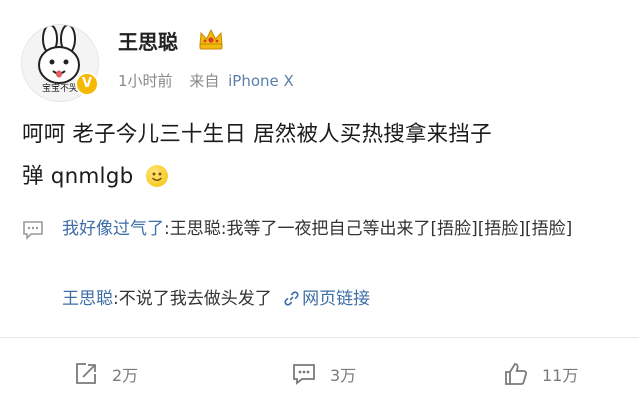  I want to click on post-meta: 1小时前 来自 iPhone X, so click(206, 80).